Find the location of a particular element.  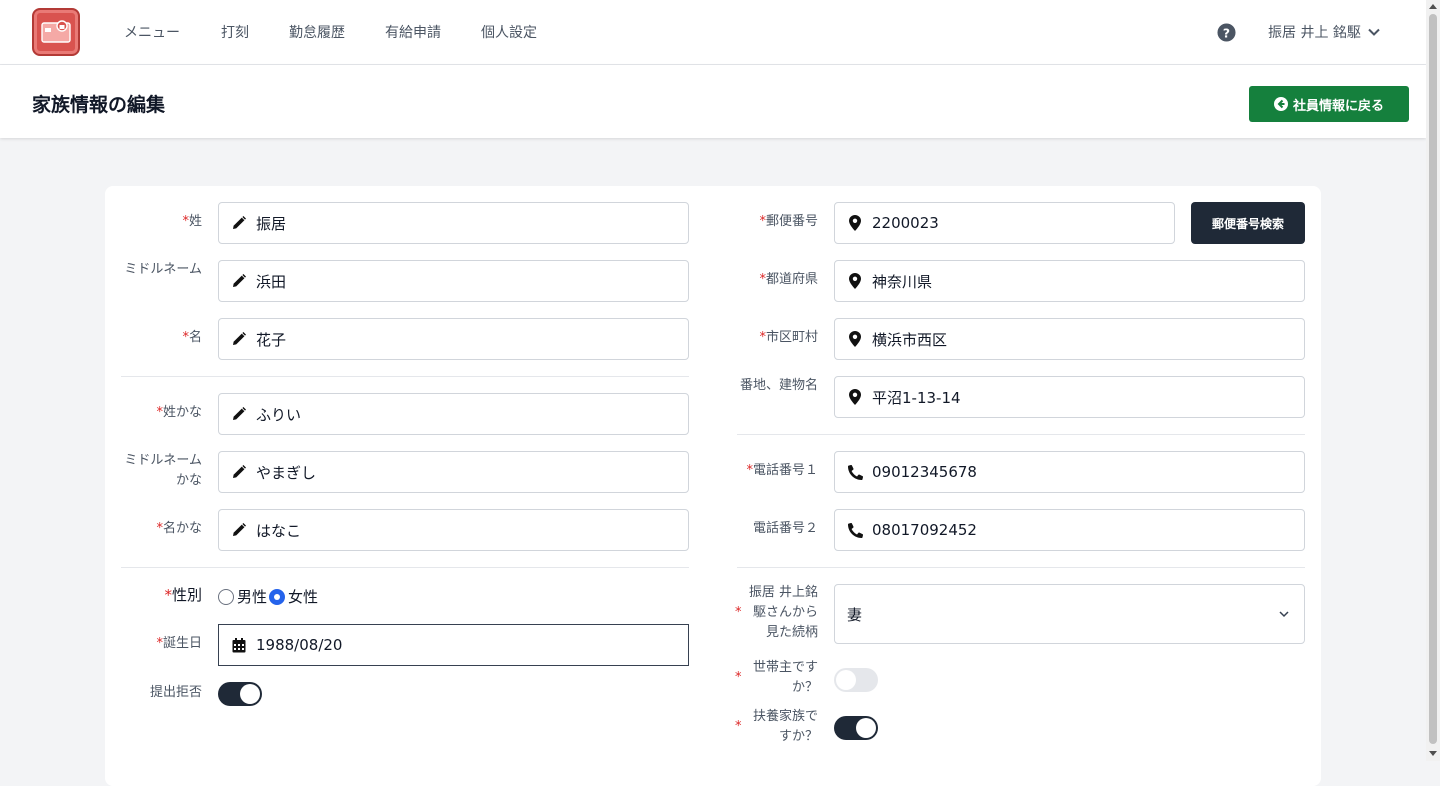

back-to-employee-button: 社員情報に戻る is located at coordinates (1329, 104).